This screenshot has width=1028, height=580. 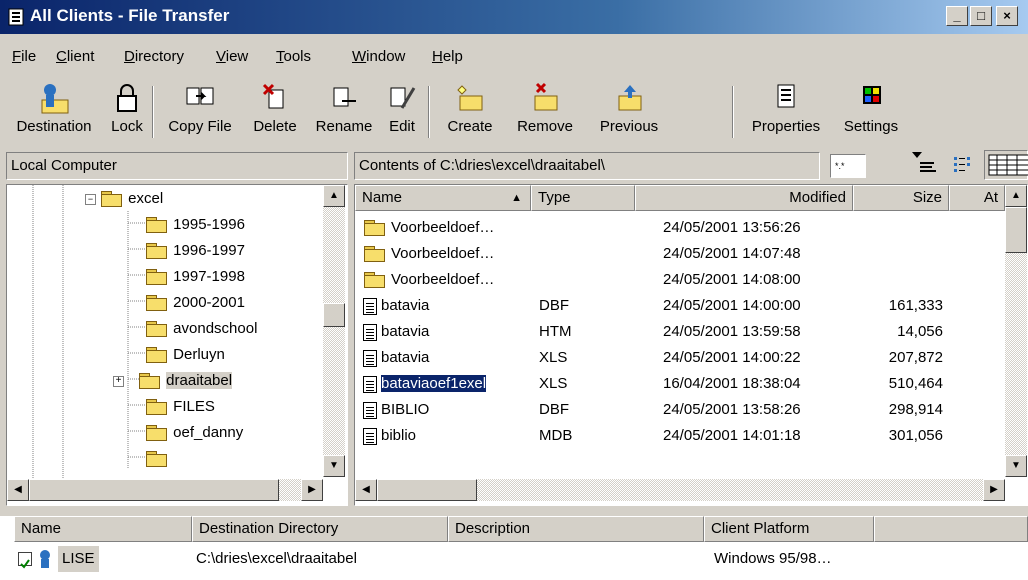 What do you see at coordinates (576, 529) in the screenshot?
I see `column-header-description: Description` at bounding box center [576, 529].